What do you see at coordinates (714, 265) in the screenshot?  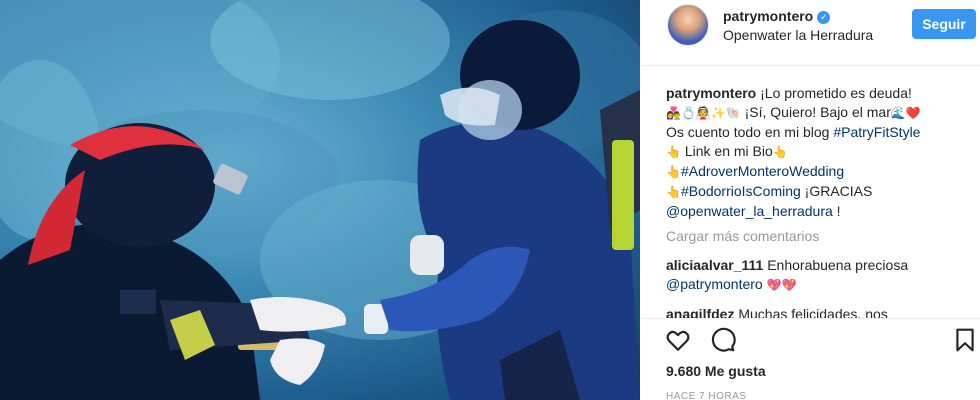 I see `comment-username: aliciaalvar_111` at bounding box center [714, 265].